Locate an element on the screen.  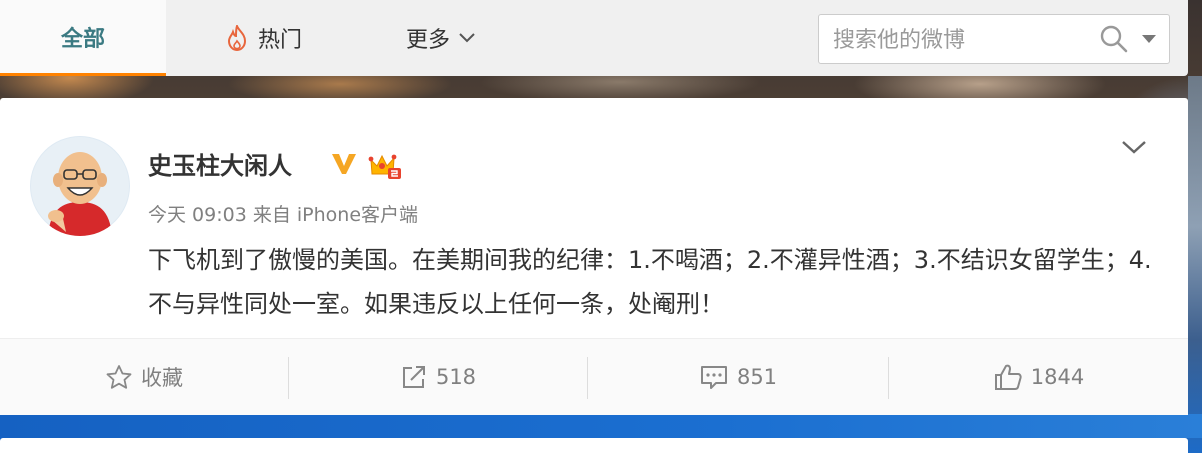
tab-hot-label: 热门 is located at coordinates (279, 40).